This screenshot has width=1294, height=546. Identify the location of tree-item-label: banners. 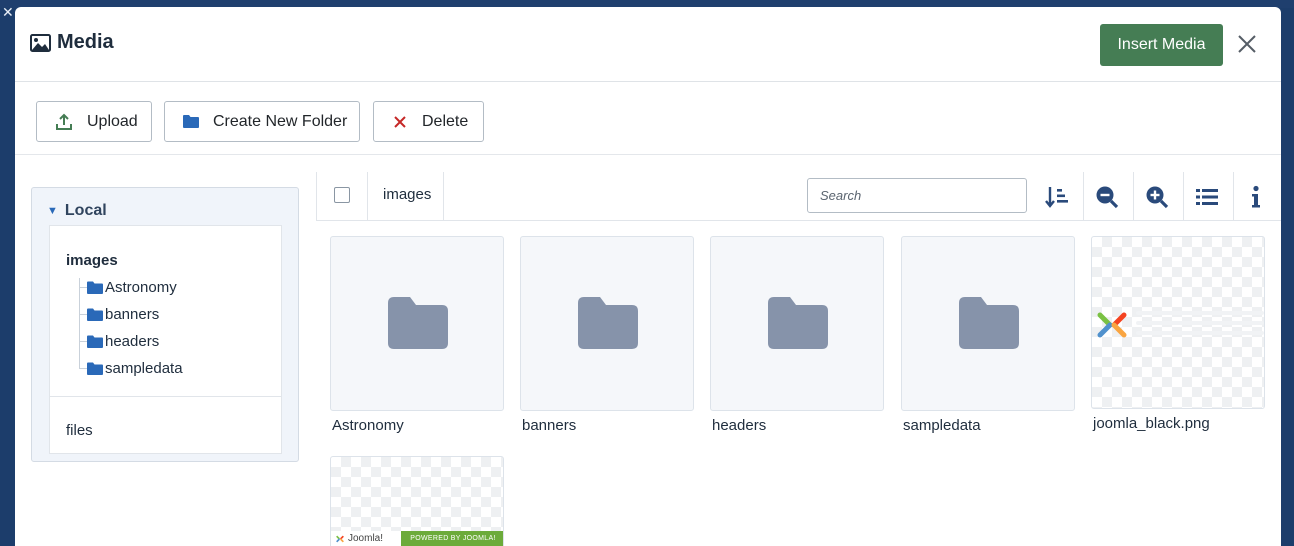
(132, 314).